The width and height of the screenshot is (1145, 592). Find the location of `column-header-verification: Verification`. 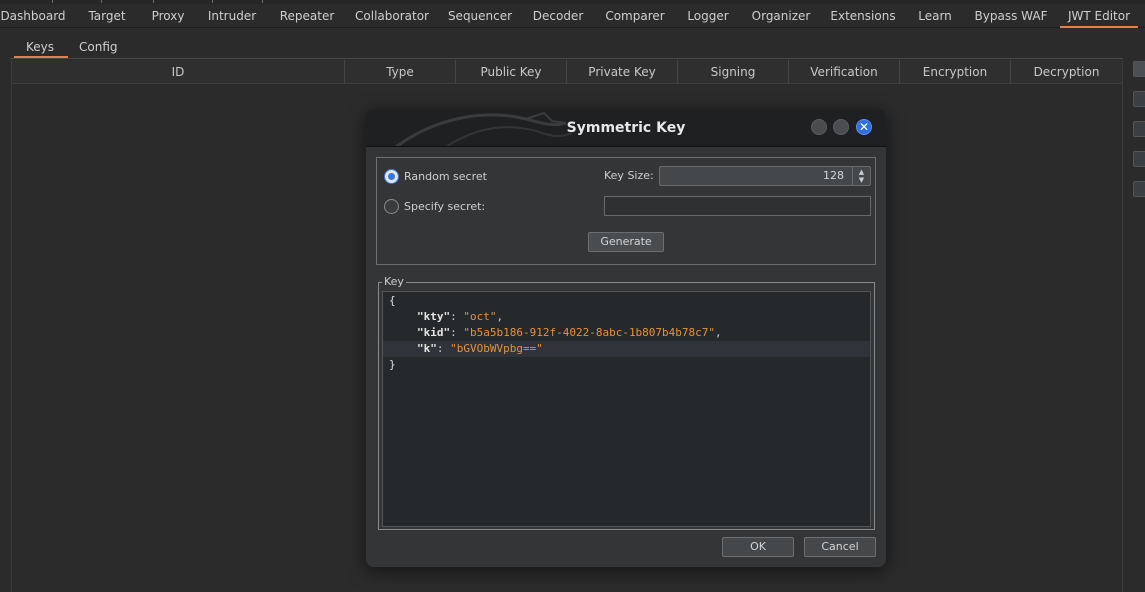

column-header-verification: Verification is located at coordinates (844, 72).